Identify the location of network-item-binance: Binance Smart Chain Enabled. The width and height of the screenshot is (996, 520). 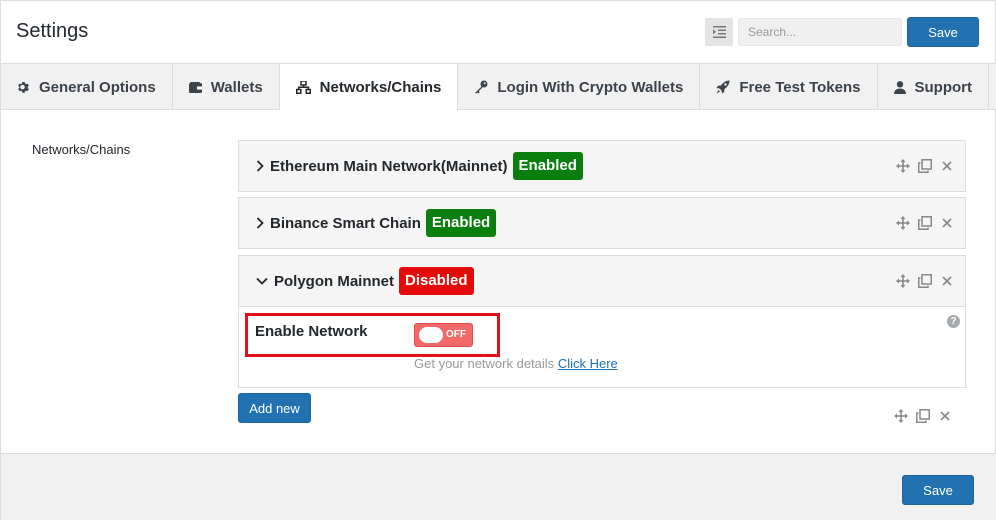
(602, 223).